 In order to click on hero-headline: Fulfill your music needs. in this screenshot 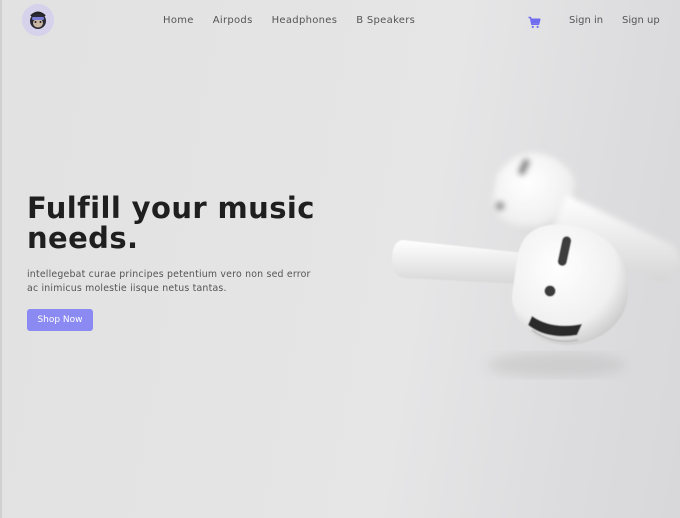, I will do `click(187, 223)`.